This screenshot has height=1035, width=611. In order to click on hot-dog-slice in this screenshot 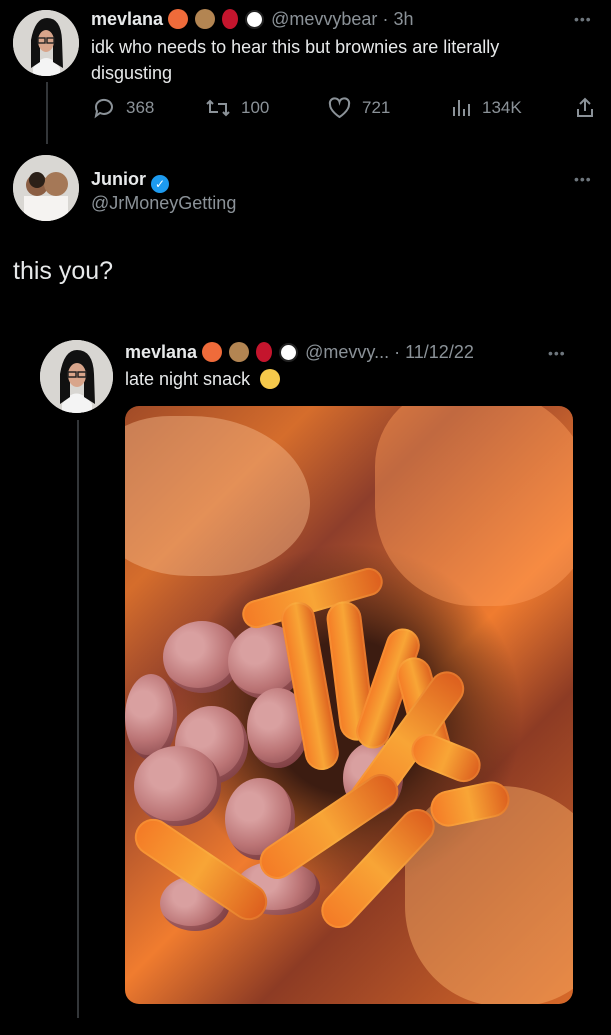, I will do `click(177, 786)`.